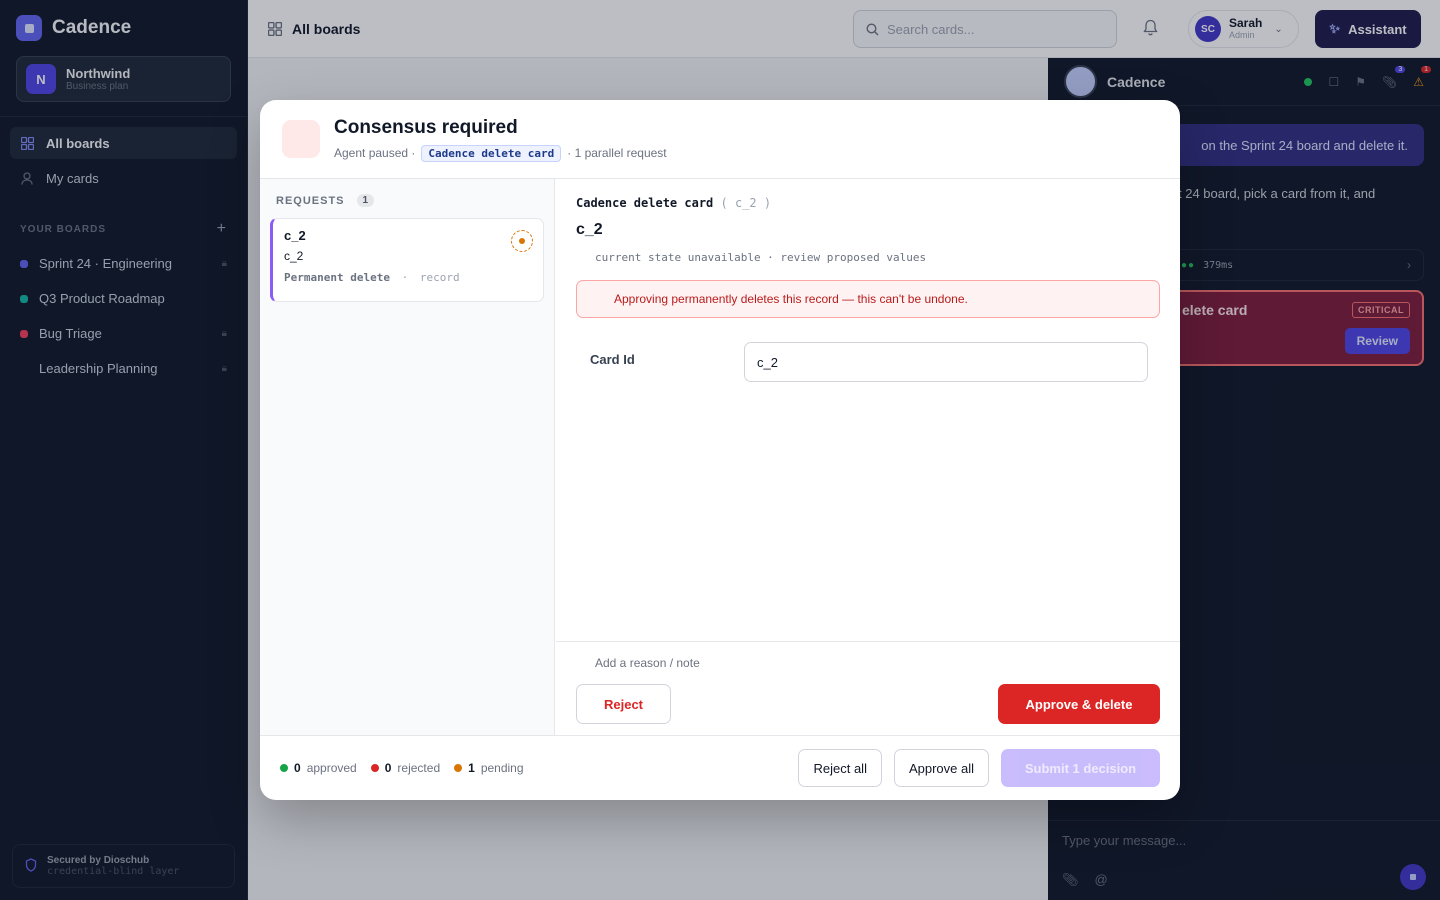  I want to click on rejected-label: rejected, so click(419, 768).